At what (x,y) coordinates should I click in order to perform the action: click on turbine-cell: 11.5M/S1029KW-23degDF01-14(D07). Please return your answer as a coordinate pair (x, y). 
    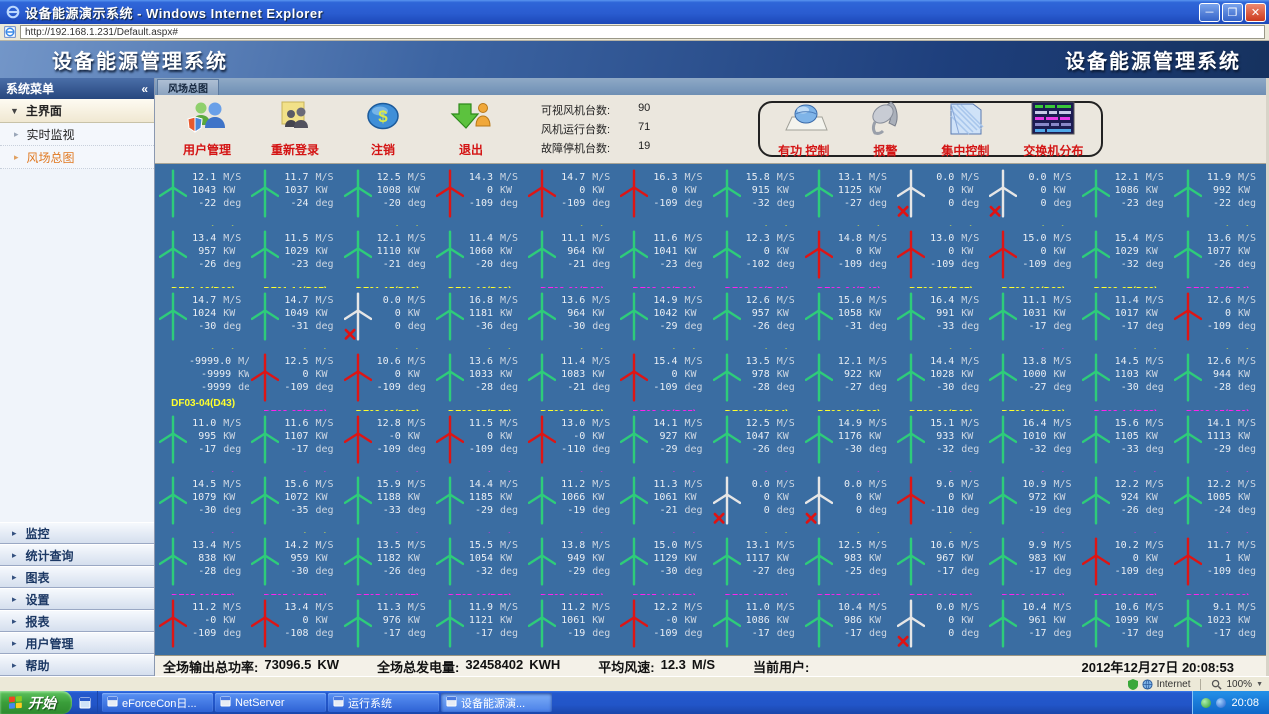
    Looking at the image, I should click on (295, 257).